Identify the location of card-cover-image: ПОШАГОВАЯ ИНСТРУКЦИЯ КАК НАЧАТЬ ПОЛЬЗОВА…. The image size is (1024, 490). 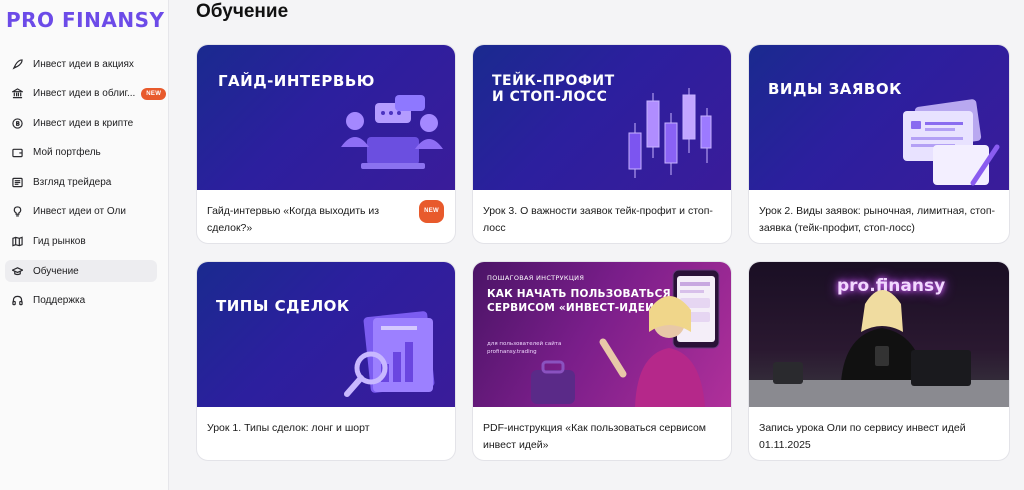
(602, 334).